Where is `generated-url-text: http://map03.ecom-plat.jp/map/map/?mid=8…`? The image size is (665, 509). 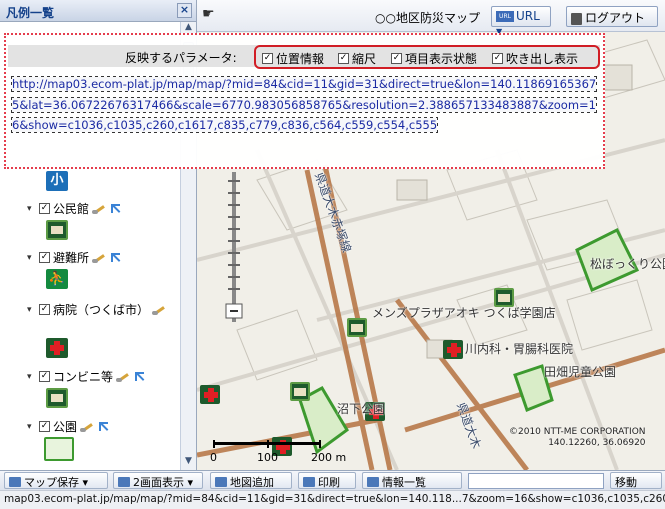 generated-url-text: http://map03.ecom-plat.jp/map/map/?mid=8… is located at coordinates (305, 105).